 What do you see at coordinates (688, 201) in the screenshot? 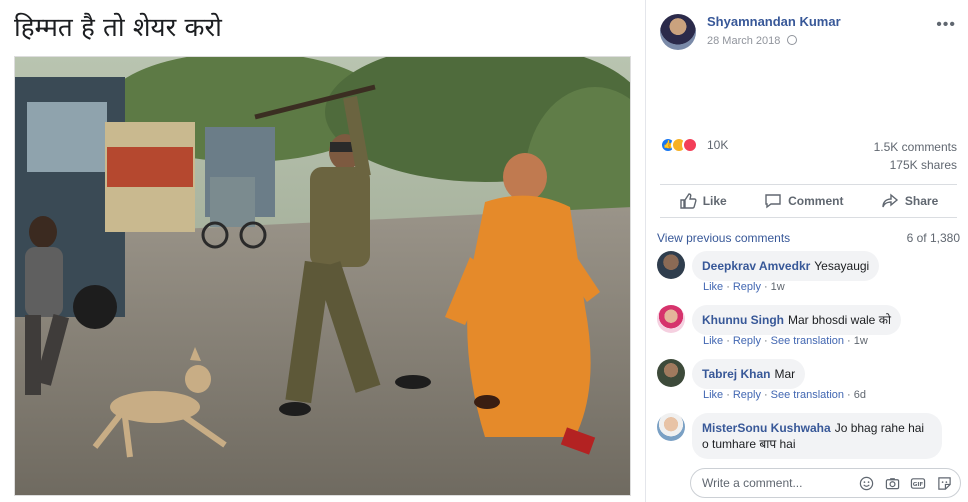
I see `thumbs-up-icon` at bounding box center [688, 201].